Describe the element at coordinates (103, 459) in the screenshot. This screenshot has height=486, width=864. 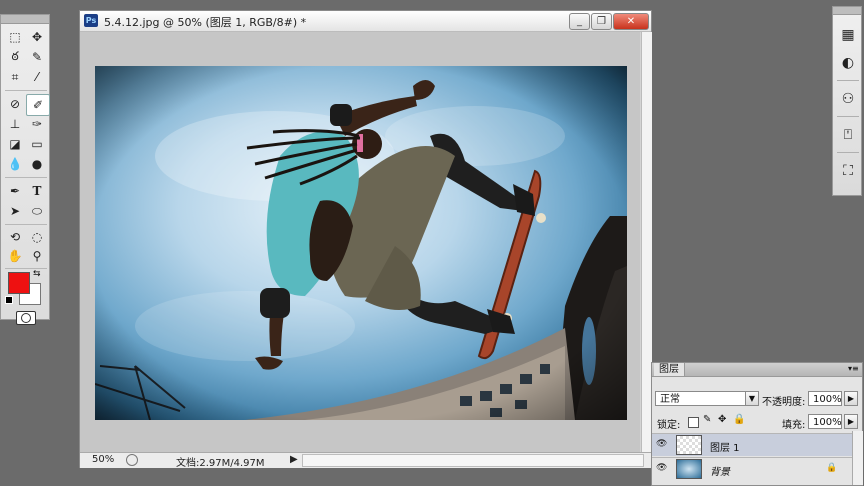
I see `zoom-level: 50%` at that location.